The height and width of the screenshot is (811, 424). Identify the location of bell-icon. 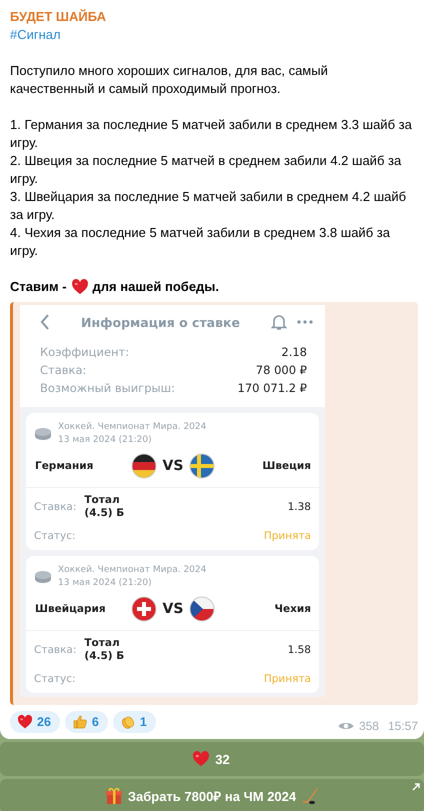
(279, 322).